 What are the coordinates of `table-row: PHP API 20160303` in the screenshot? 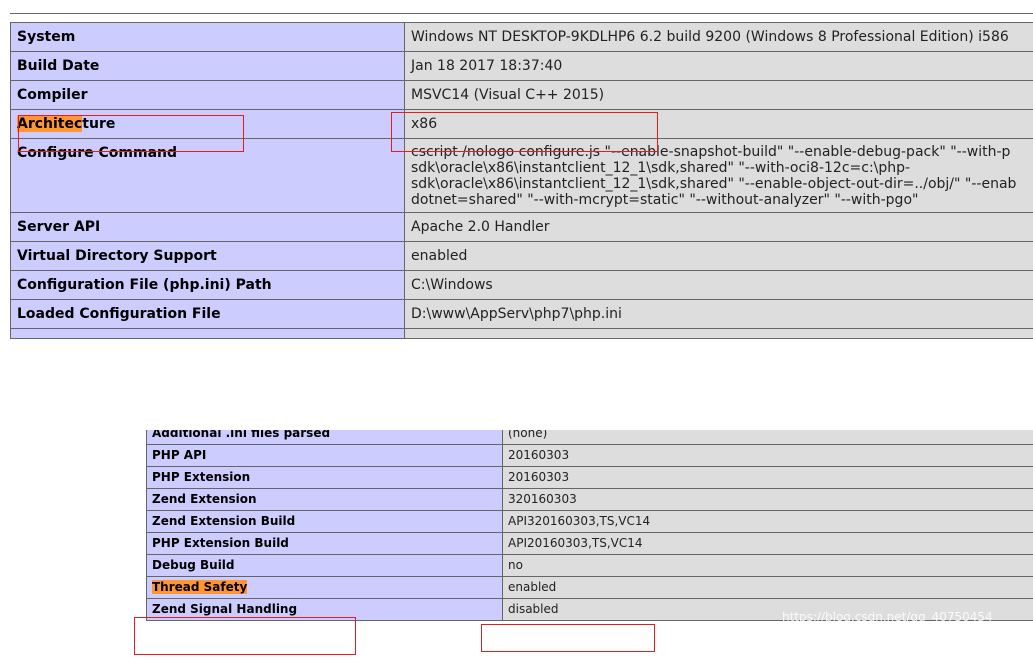 It's located at (589, 455).